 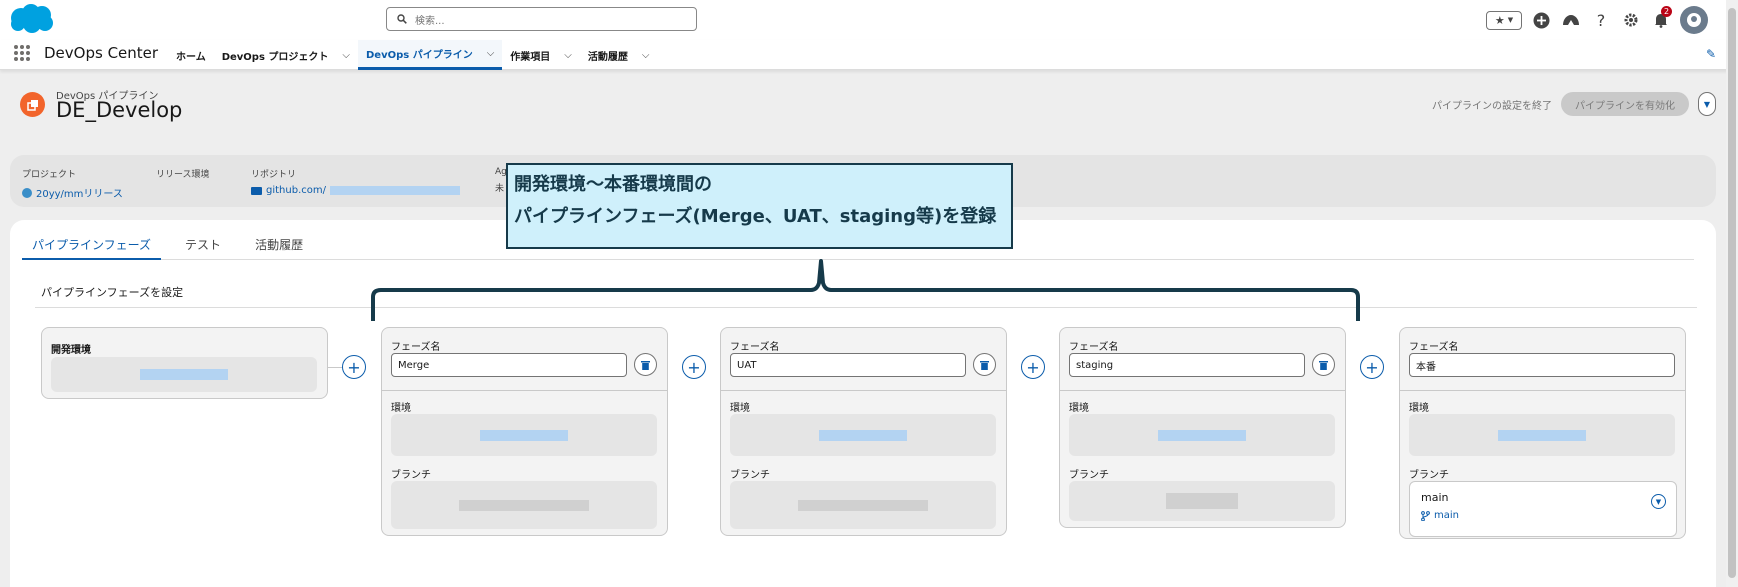 What do you see at coordinates (1542, 365) in the screenshot?
I see `stage-name-input: 本番` at bounding box center [1542, 365].